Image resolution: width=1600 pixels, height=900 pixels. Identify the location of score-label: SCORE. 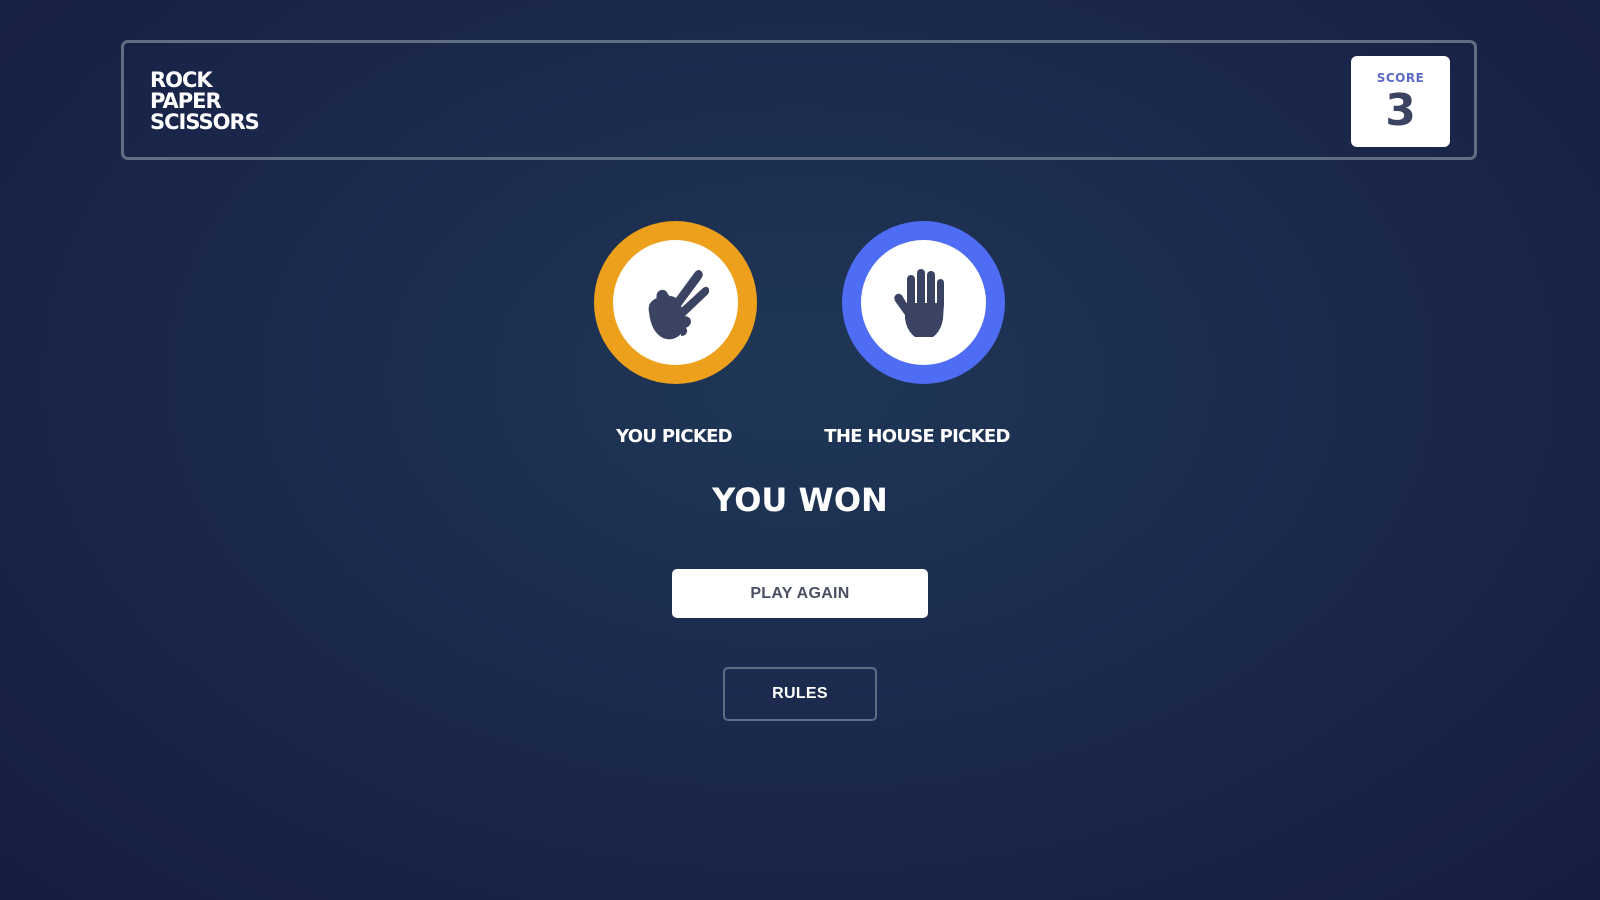
(1400, 78).